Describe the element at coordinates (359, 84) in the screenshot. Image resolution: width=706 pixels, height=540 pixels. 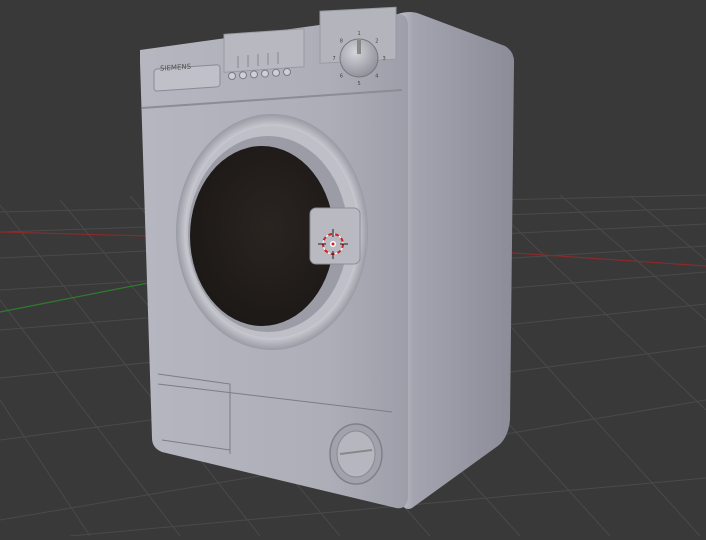
I see `dial-label: 5` at that location.